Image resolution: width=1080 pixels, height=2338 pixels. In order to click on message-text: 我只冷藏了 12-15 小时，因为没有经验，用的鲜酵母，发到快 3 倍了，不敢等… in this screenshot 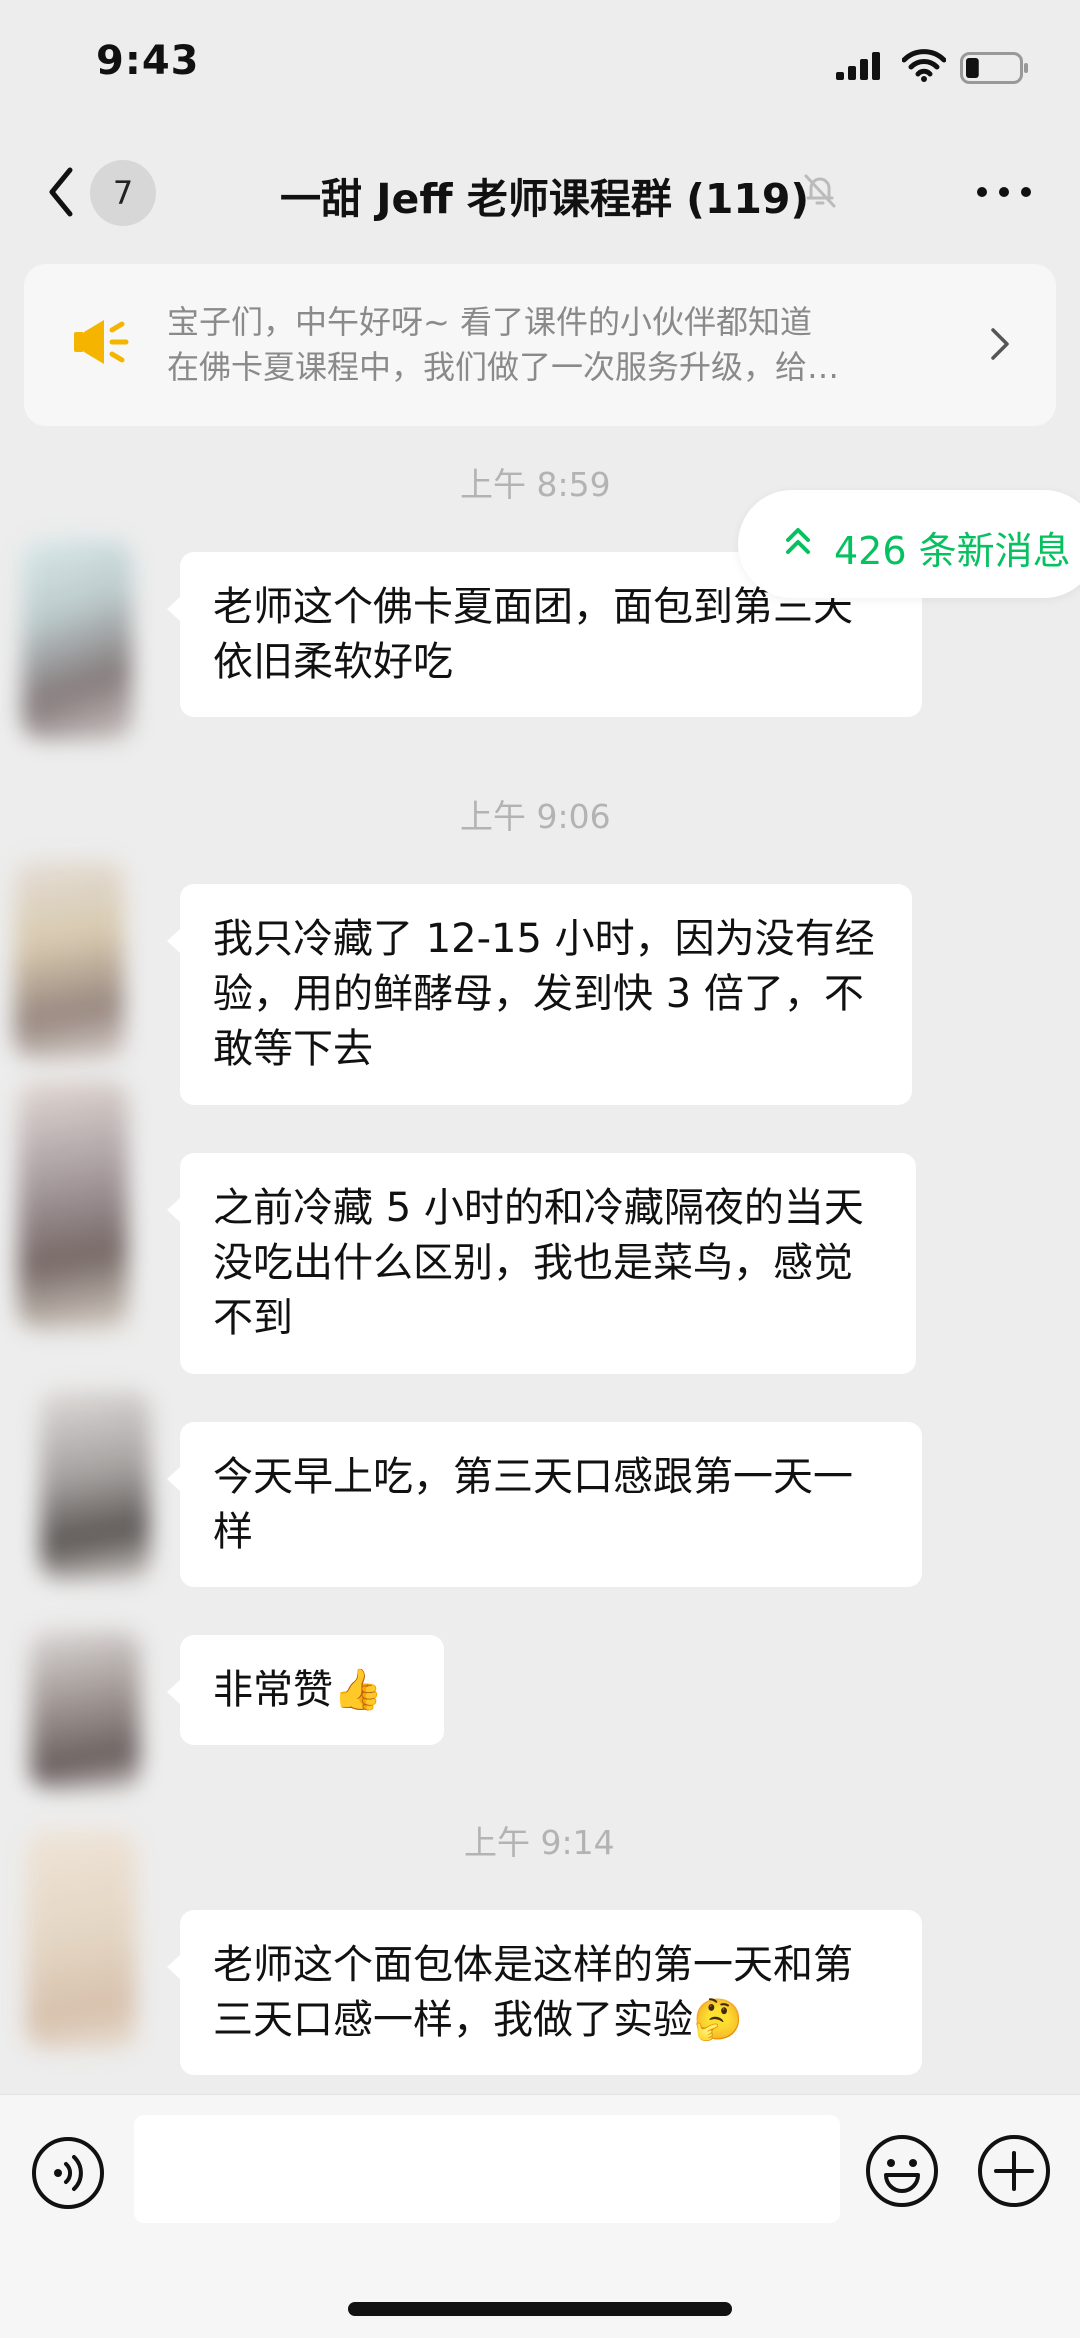, I will do `click(544, 994)`.